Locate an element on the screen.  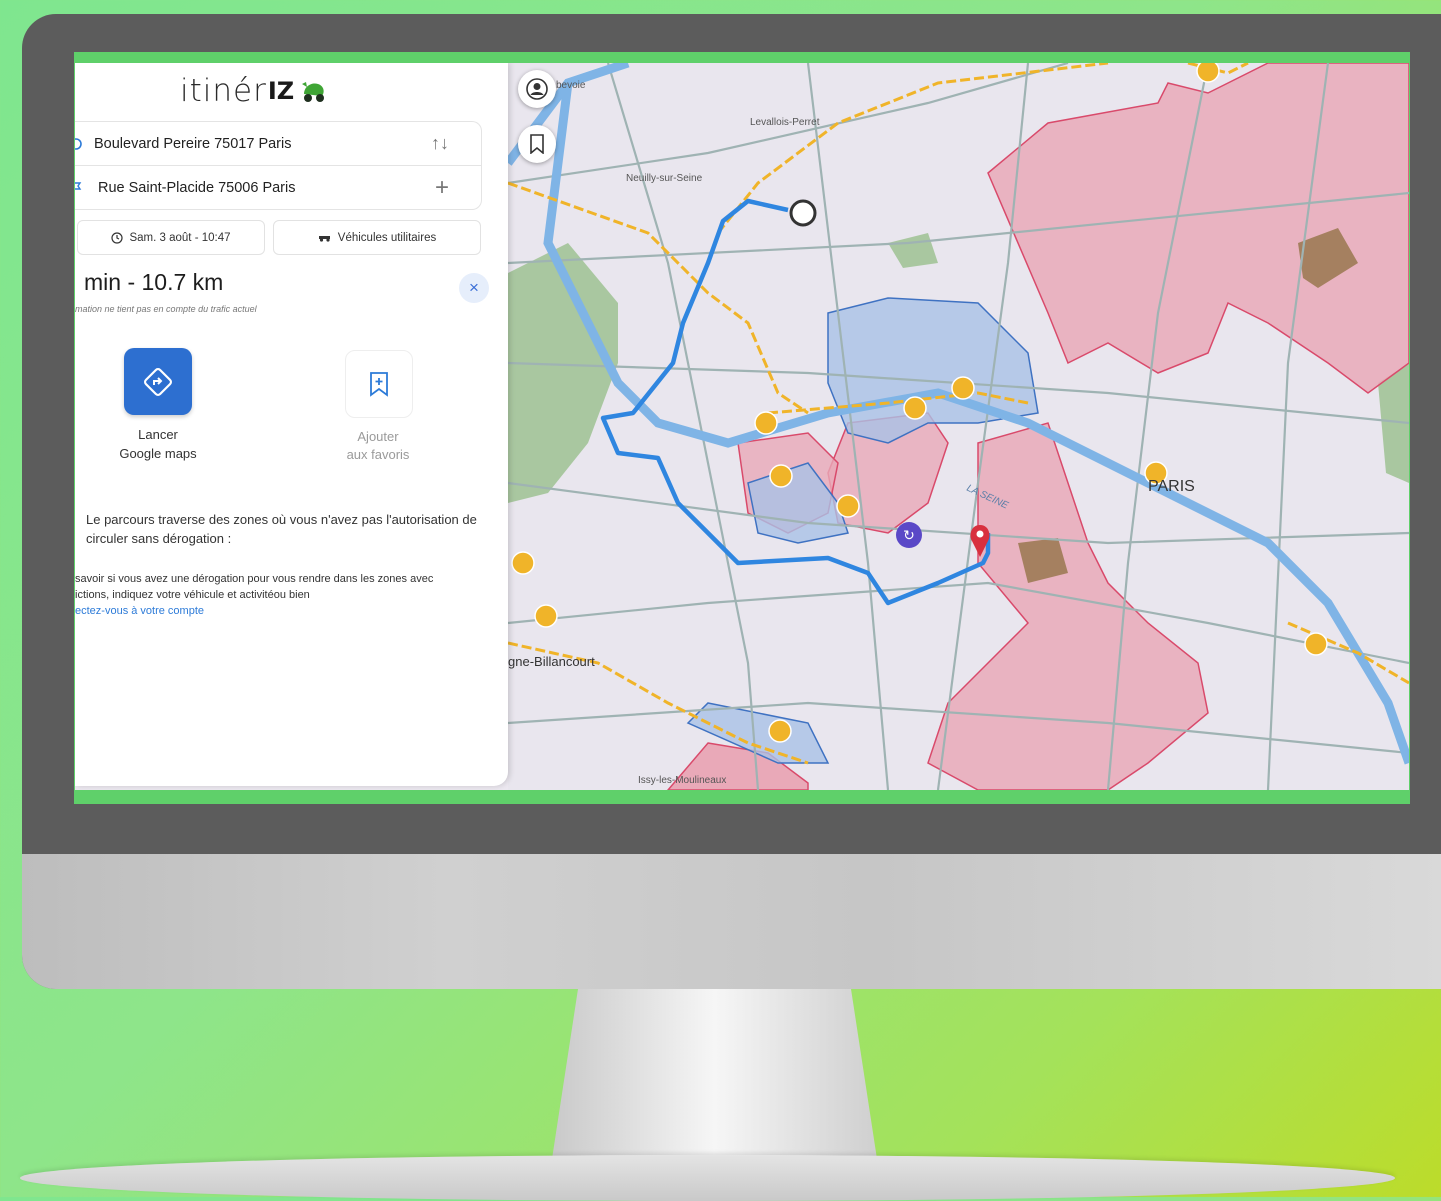
origin-input: Boulevard Pereire 75017 Paris is located at coordinates (192, 144).